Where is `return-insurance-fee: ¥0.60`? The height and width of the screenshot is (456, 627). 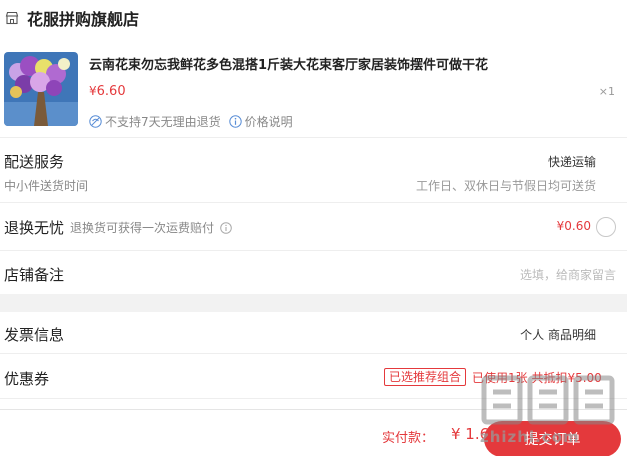 return-insurance-fee: ¥0.60 is located at coordinates (573, 226).